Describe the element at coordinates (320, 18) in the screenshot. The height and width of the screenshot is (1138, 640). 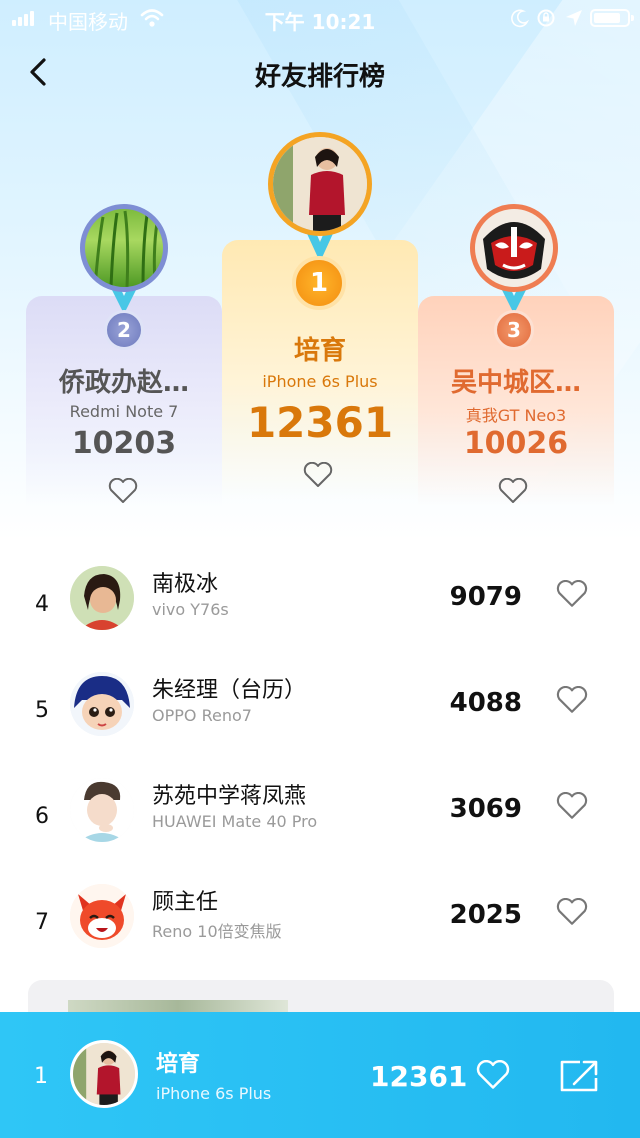
I see `status-bar: 中国移动 下午 10:21` at that location.